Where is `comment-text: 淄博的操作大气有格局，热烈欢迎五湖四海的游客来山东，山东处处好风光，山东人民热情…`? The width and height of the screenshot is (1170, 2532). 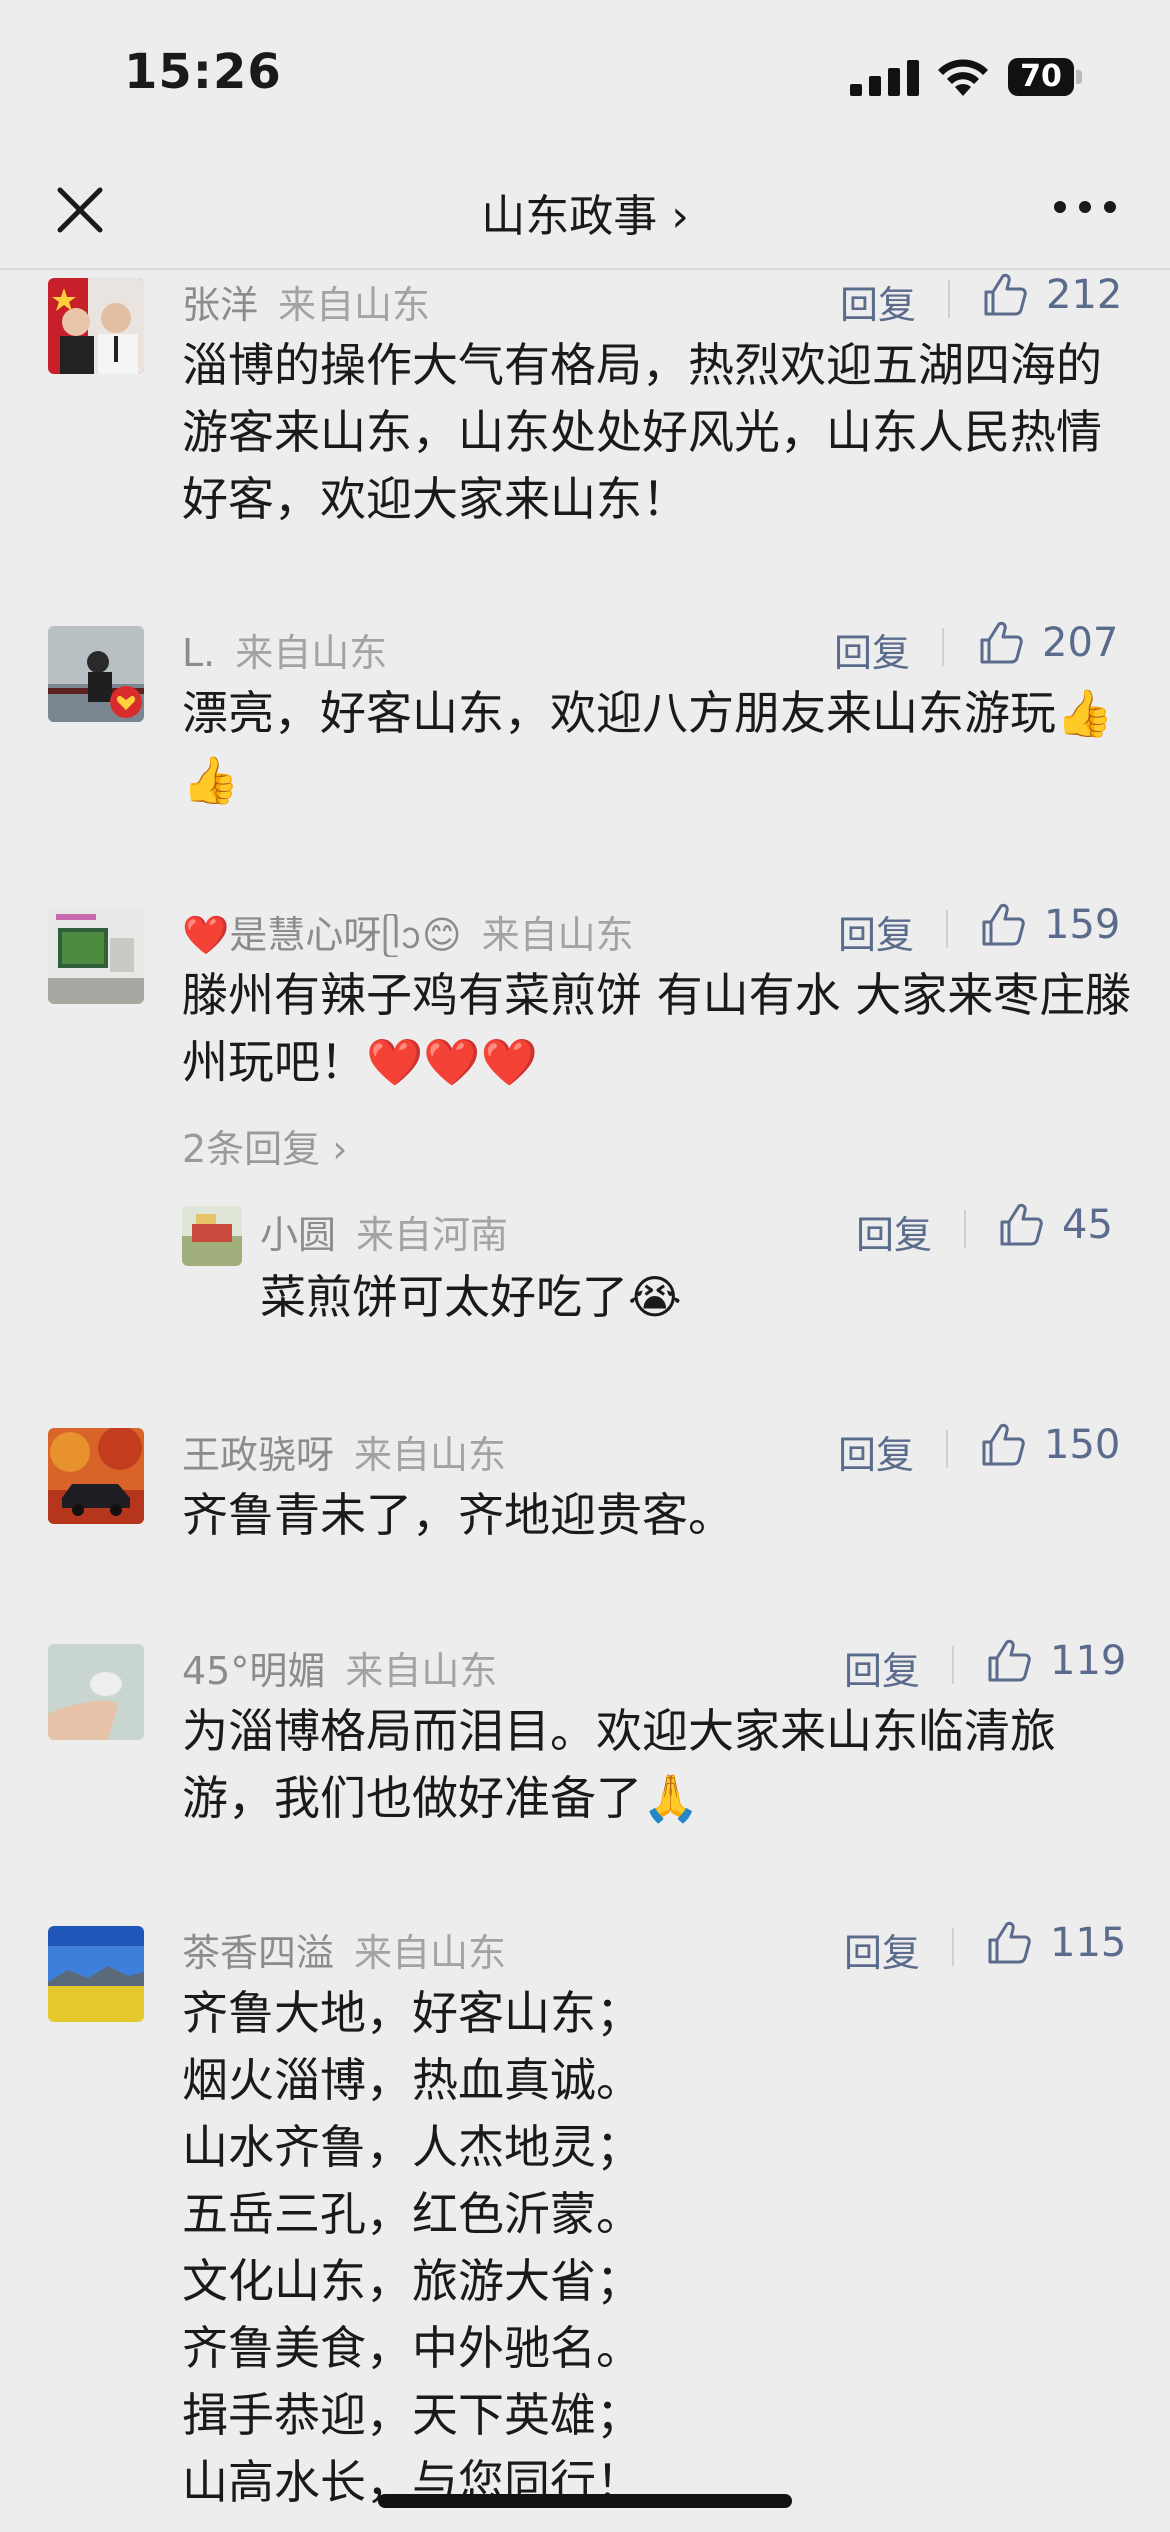
comment-text: 淄博的操作大气有格局，热烈欢迎五湖四海的游客来山东，山东处处好风光，山东人民热情… is located at coordinates (642, 432).